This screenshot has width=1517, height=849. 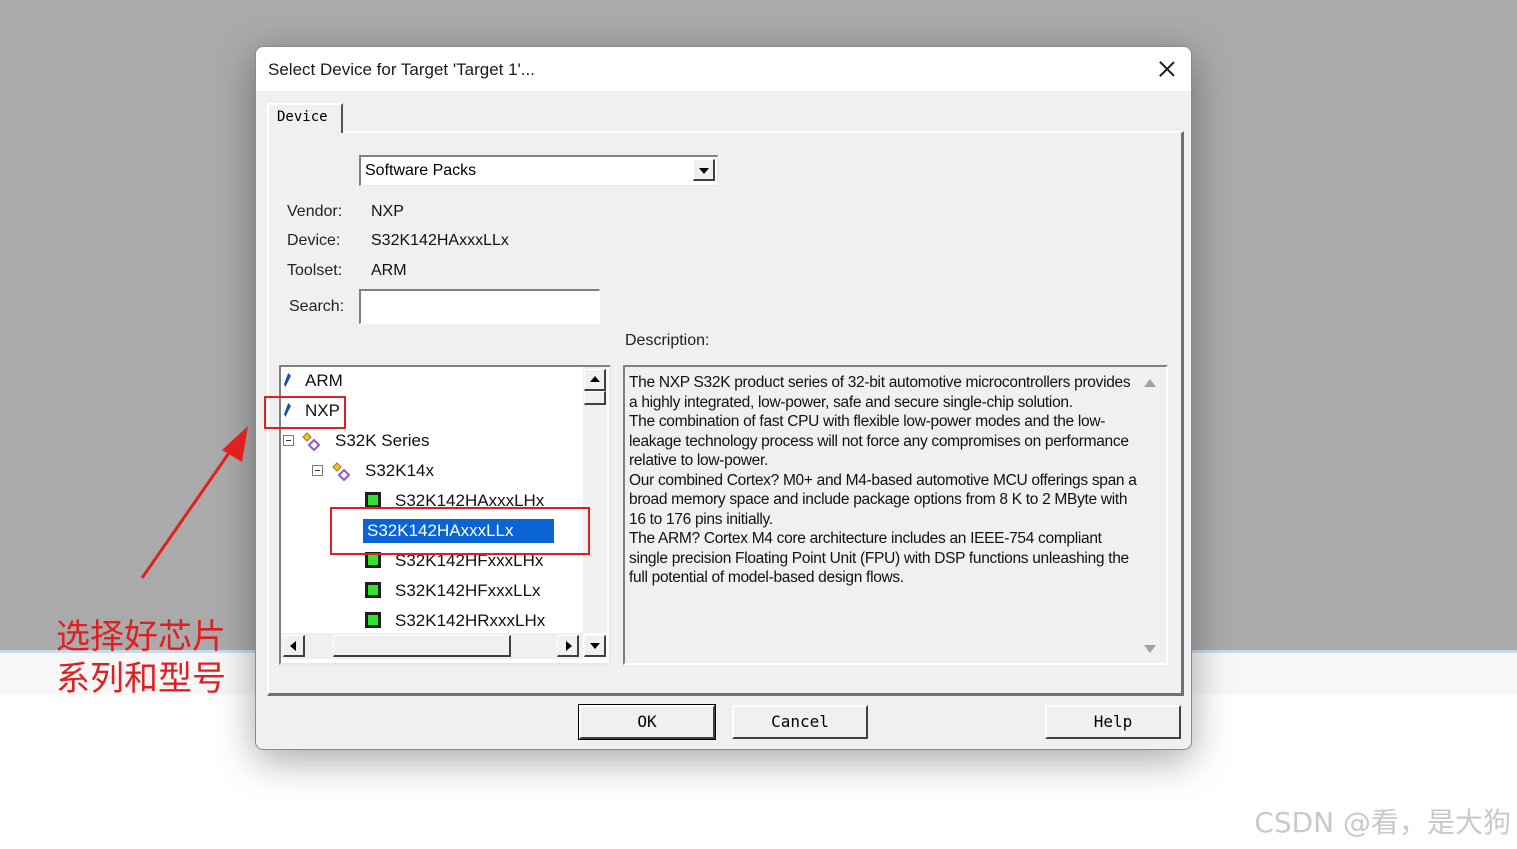 What do you see at coordinates (141, 637) in the screenshot?
I see `annotation-line: 选择好芯片` at bounding box center [141, 637].